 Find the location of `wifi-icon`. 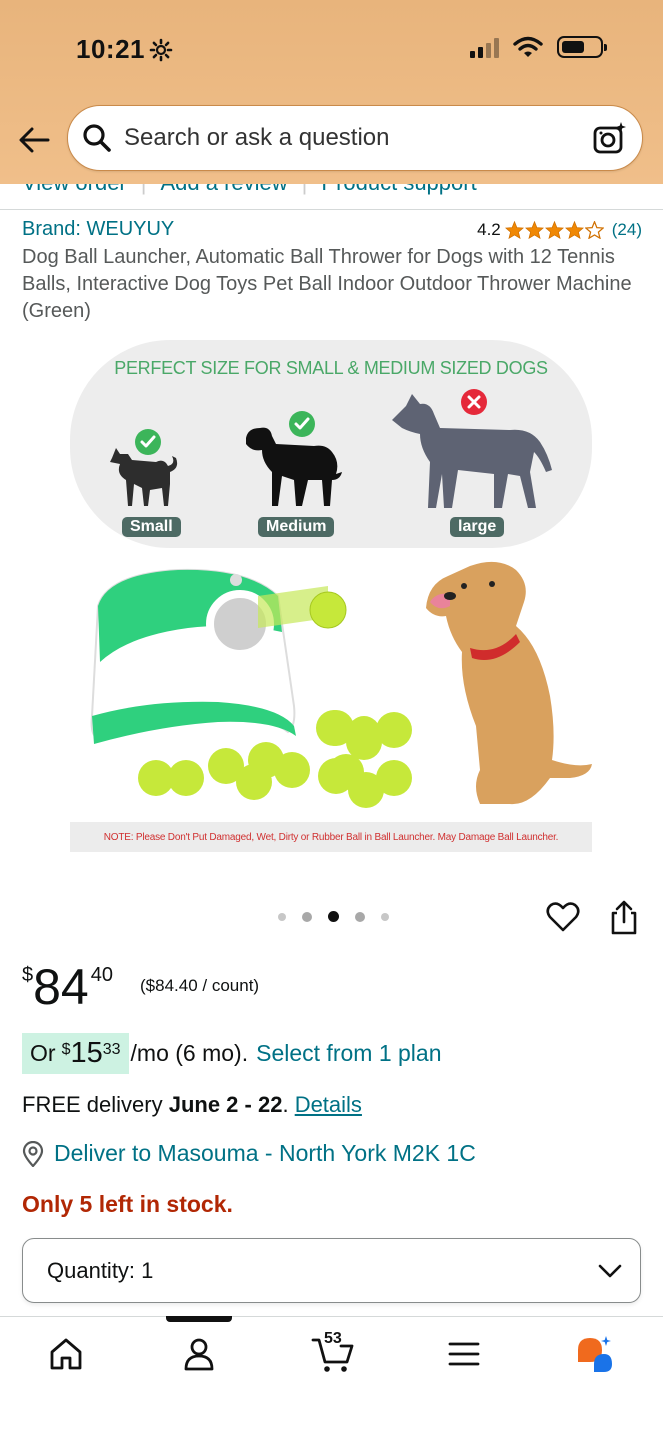

wifi-icon is located at coordinates (528, 46).